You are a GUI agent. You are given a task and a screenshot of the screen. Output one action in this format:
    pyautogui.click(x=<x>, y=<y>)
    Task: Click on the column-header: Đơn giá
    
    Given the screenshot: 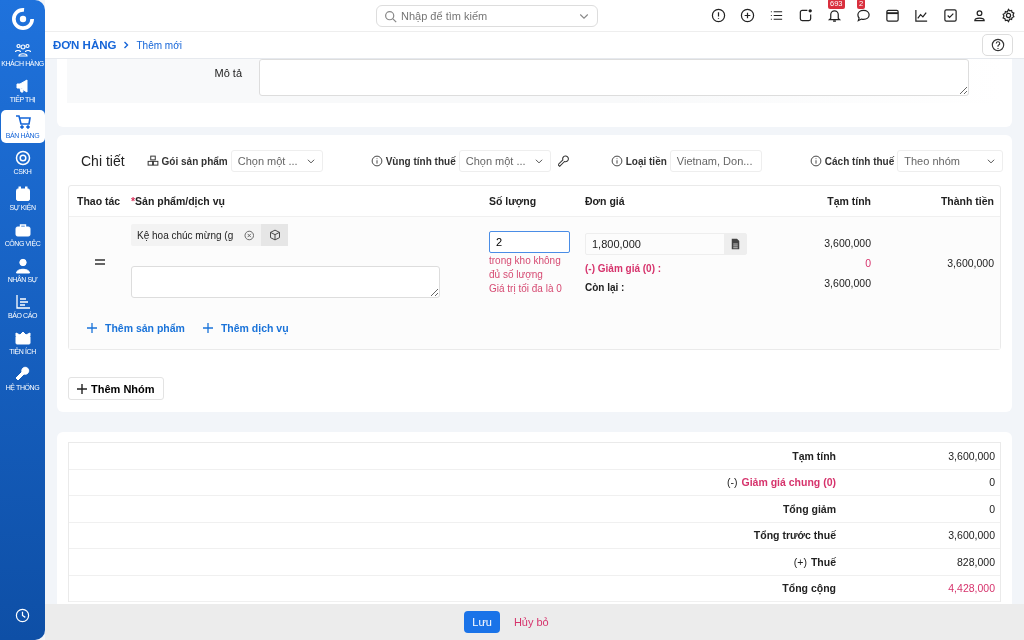 What is the action you would take?
    pyautogui.click(x=605, y=201)
    